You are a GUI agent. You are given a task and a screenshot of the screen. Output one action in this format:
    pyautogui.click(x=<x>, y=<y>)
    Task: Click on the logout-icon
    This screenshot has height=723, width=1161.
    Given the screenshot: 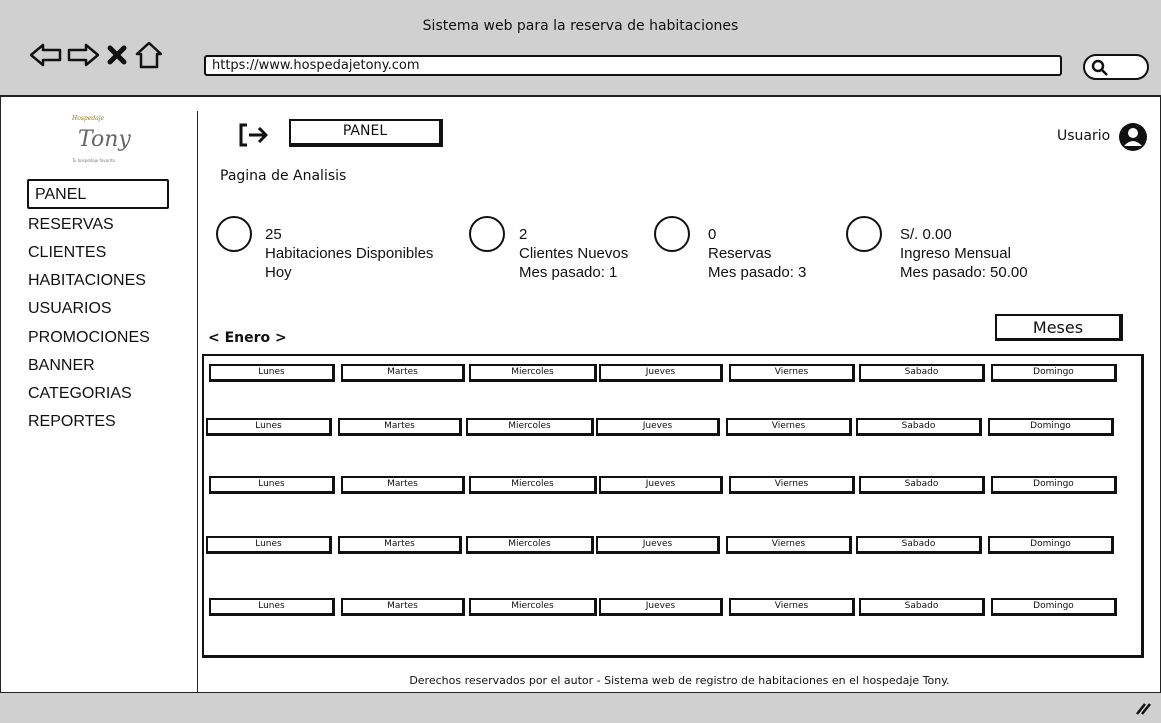 What is the action you would take?
    pyautogui.click(x=254, y=137)
    